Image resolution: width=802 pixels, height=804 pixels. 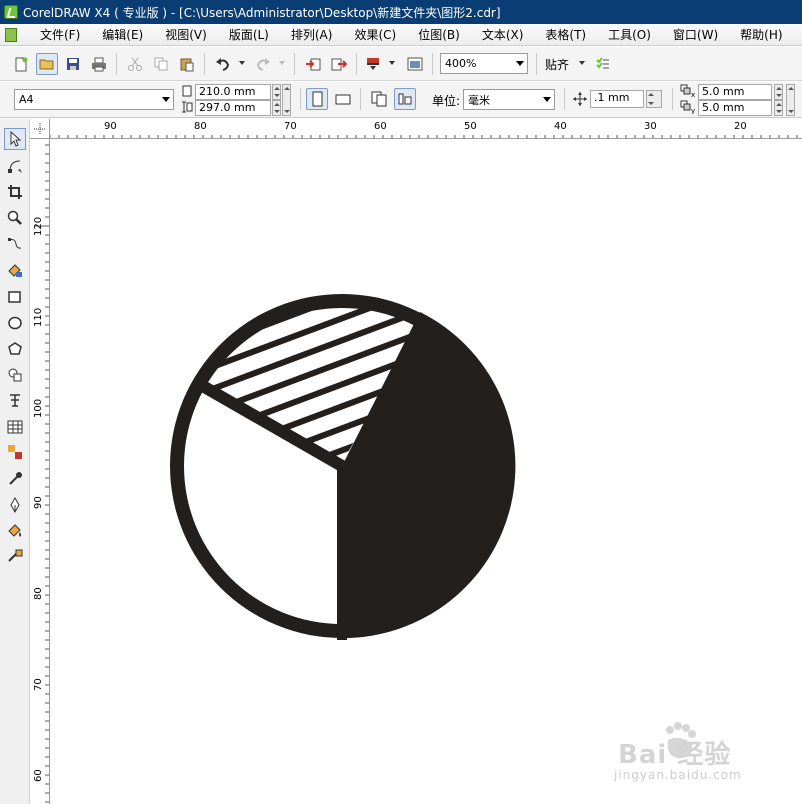 I want to click on toolbox, so click(x=15, y=461).